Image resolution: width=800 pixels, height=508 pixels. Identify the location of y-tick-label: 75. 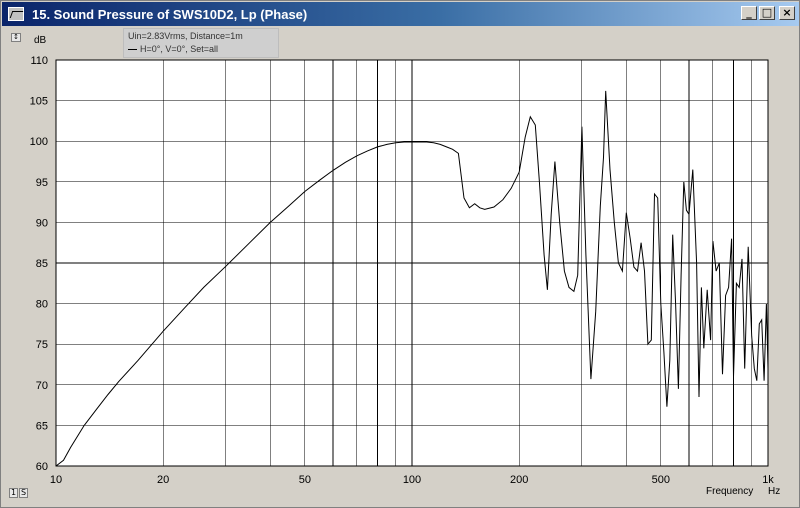
(42, 345).